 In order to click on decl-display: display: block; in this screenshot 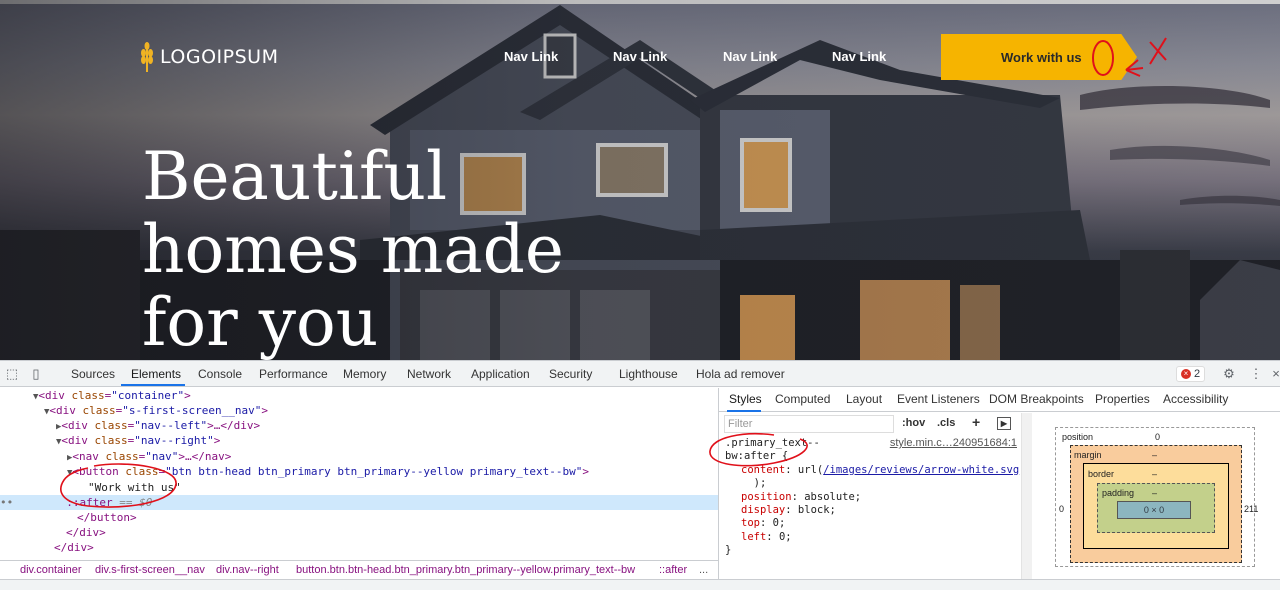, I will do `click(870, 510)`.